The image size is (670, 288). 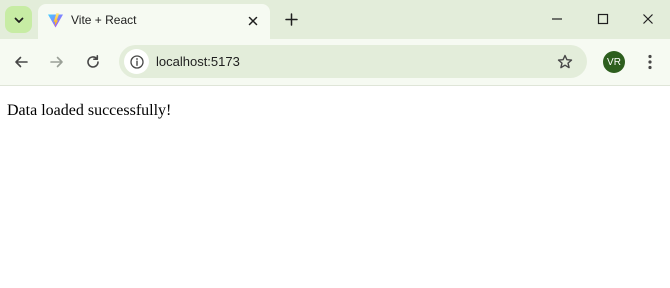 I want to click on info-icon, so click(x=136, y=61).